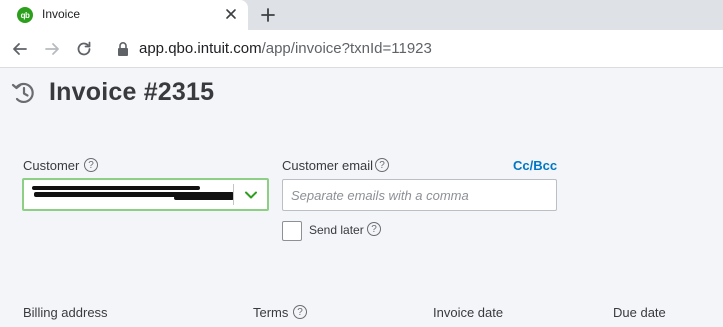 The height and width of the screenshot is (327, 723). What do you see at coordinates (24, 93) in the screenshot?
I see `history-icon` at bounding box center [24, 93].